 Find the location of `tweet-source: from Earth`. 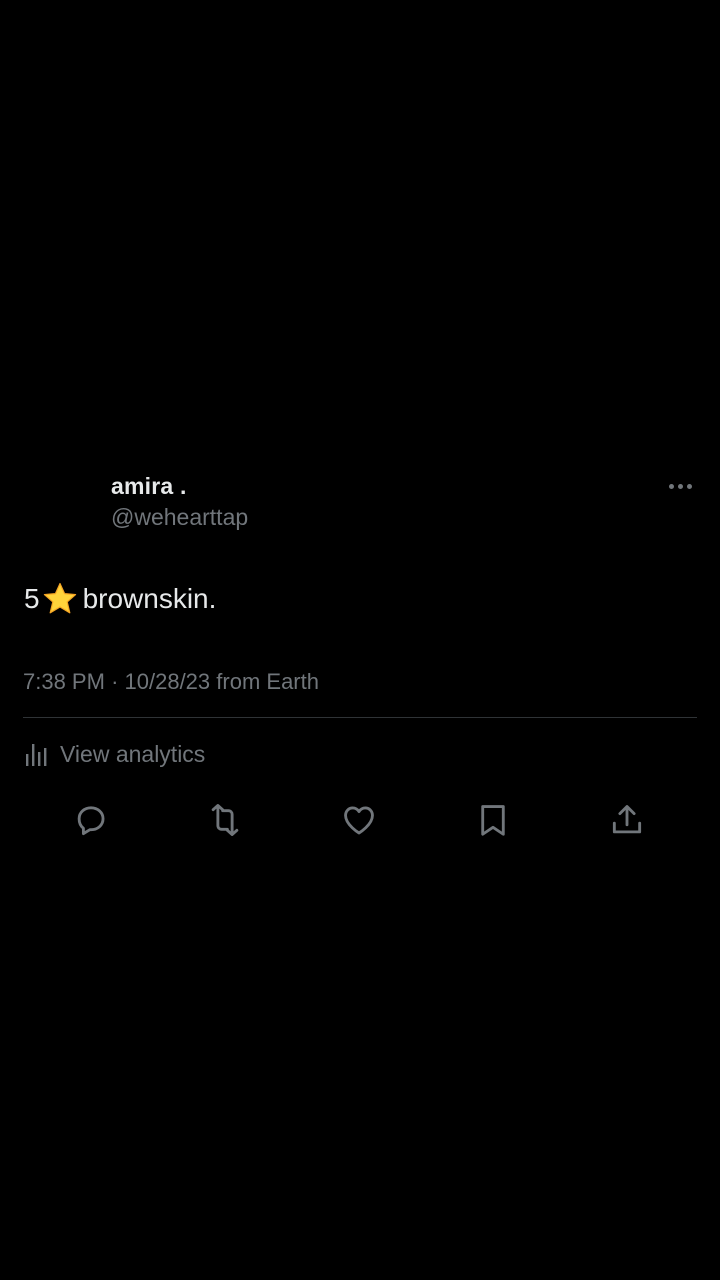

tweet-source: from Earth is located at coordinates (267, 681).